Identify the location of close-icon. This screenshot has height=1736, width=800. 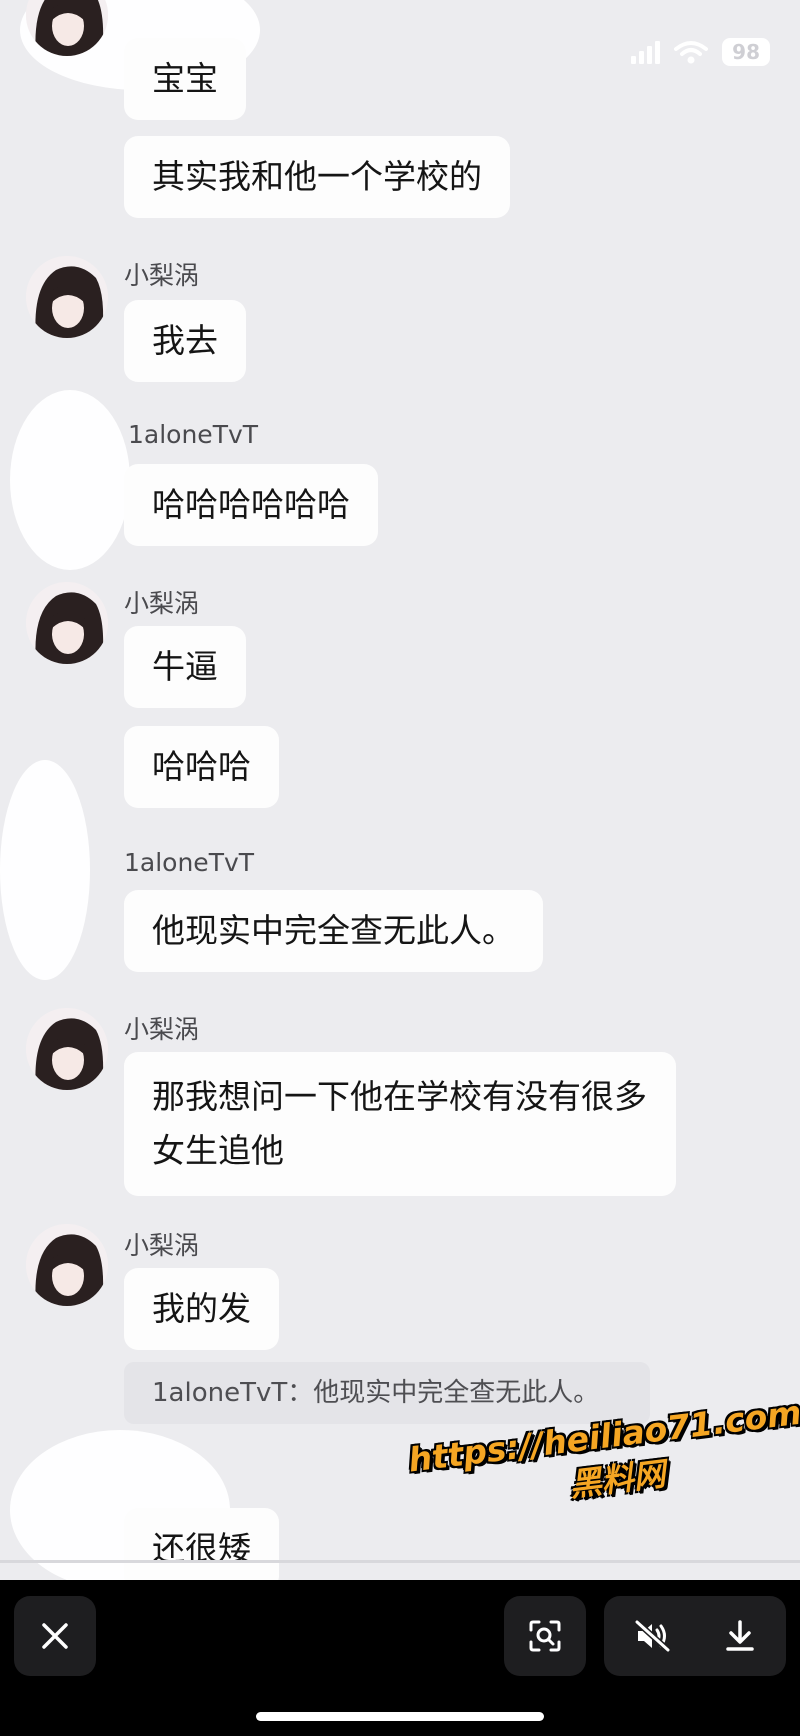
(55, 1636).